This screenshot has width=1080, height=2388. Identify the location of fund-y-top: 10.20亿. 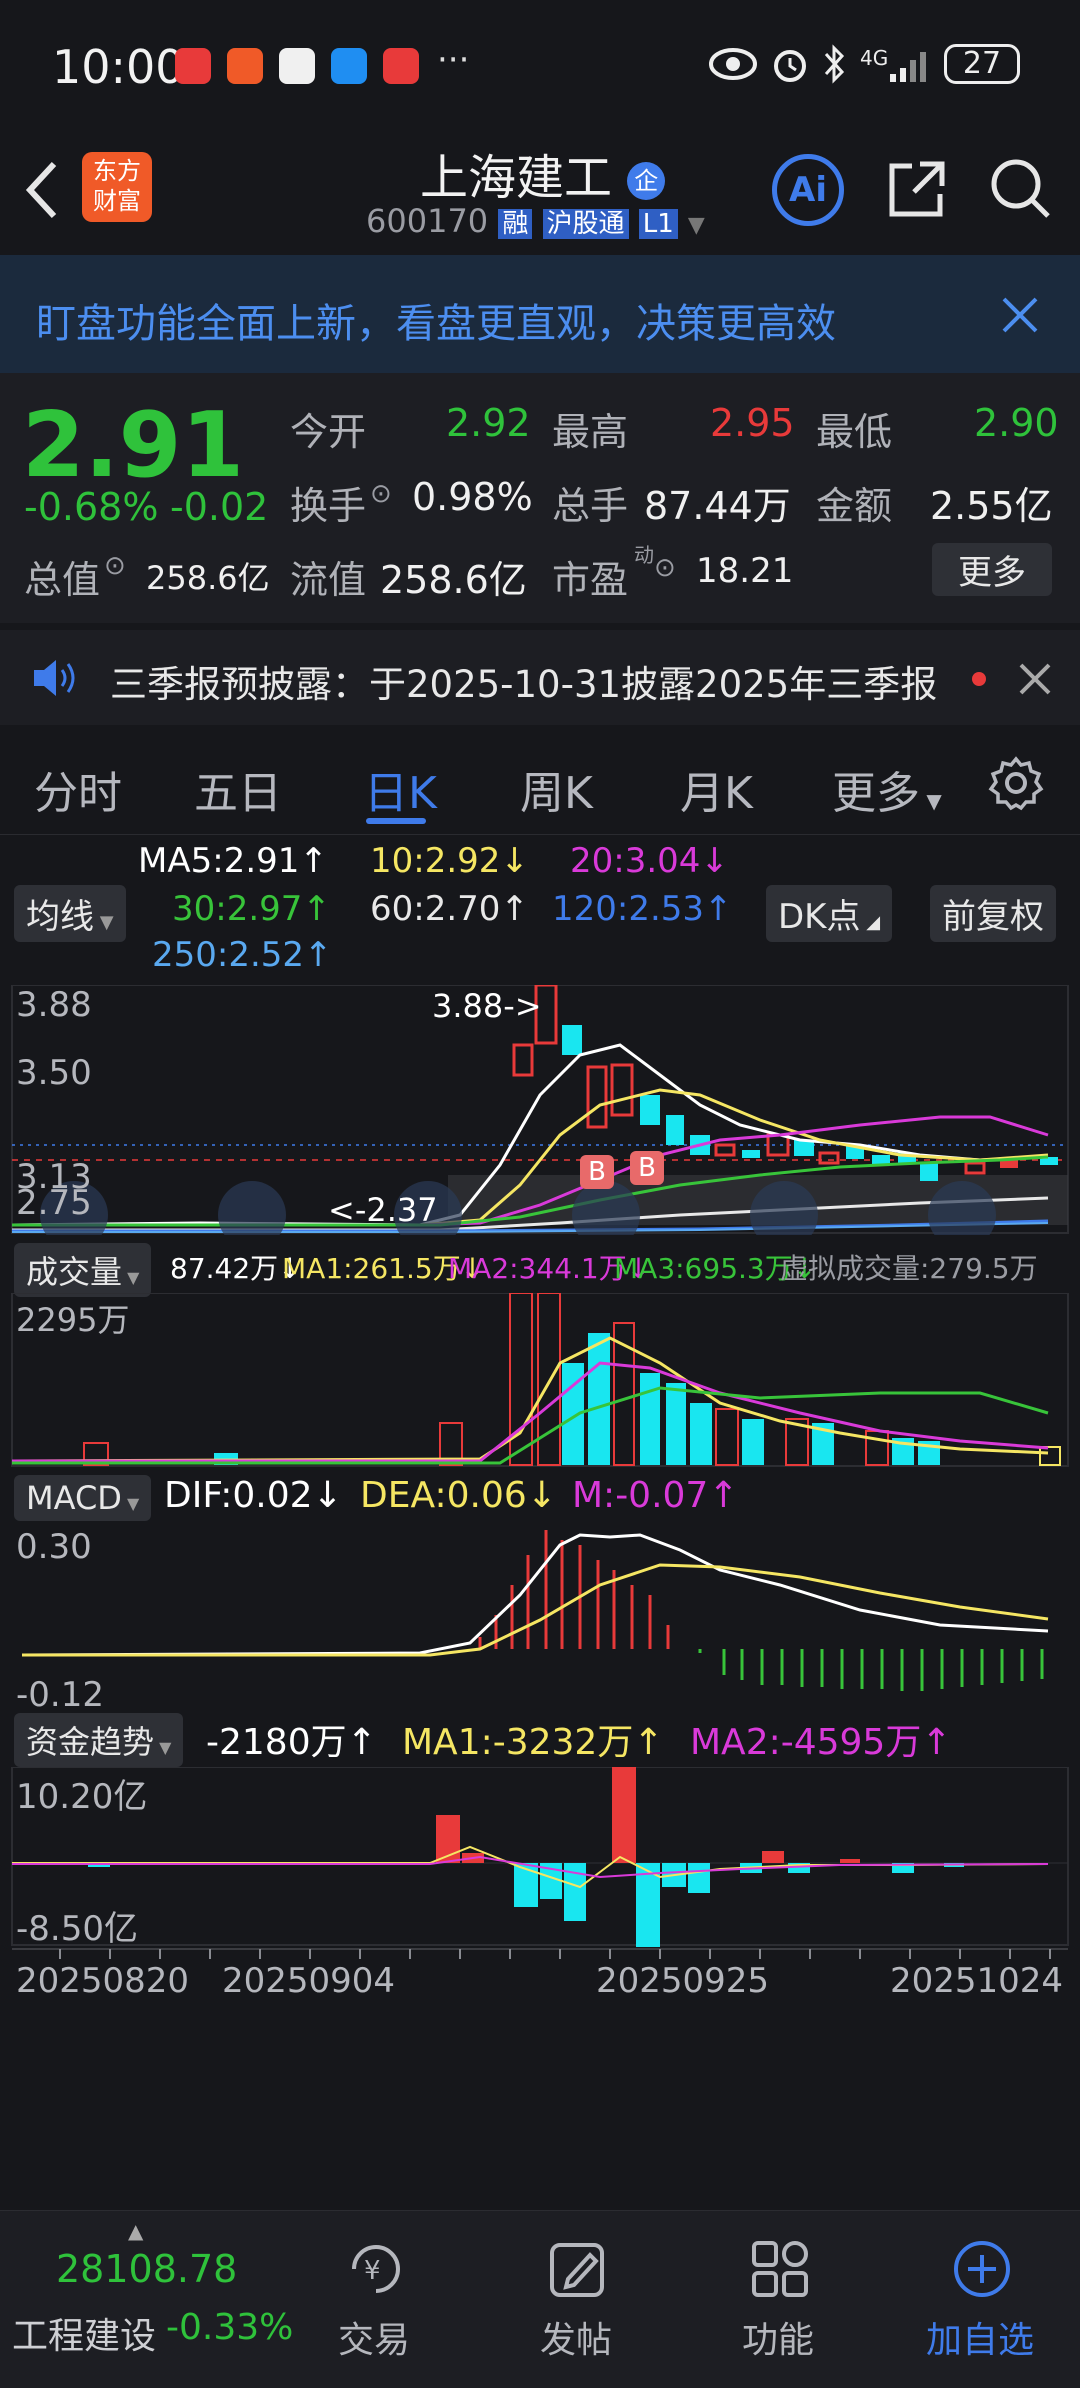
(82, 1797).